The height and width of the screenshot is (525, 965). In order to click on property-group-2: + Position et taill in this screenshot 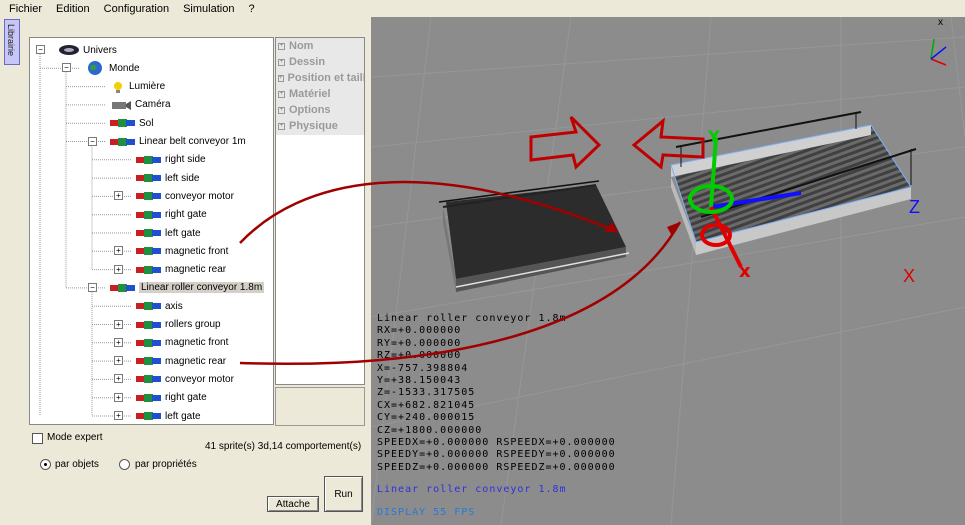, I will do `click(320, 78)`.